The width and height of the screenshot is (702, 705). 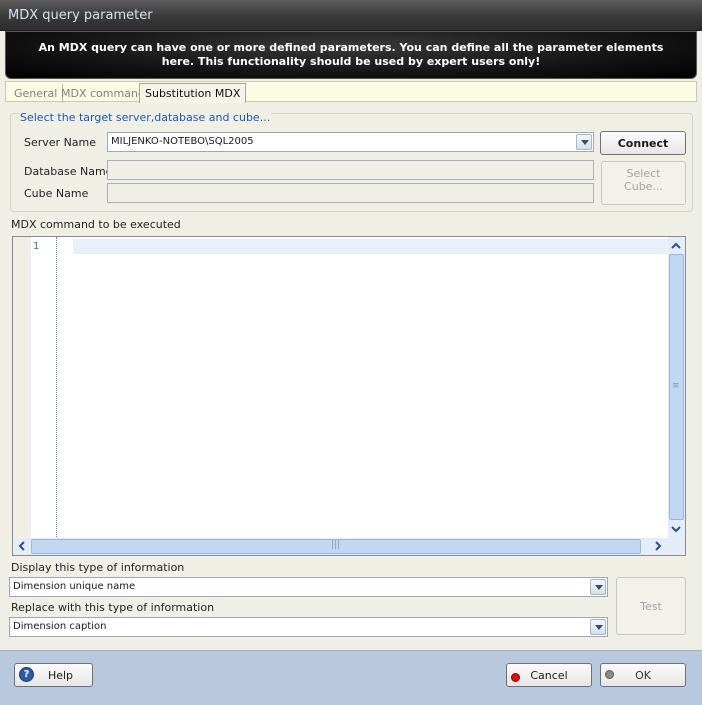 I want to click on server-name-combo: MILJENKO-NOTEBO\SQL2005, so click(x=350, y=142).